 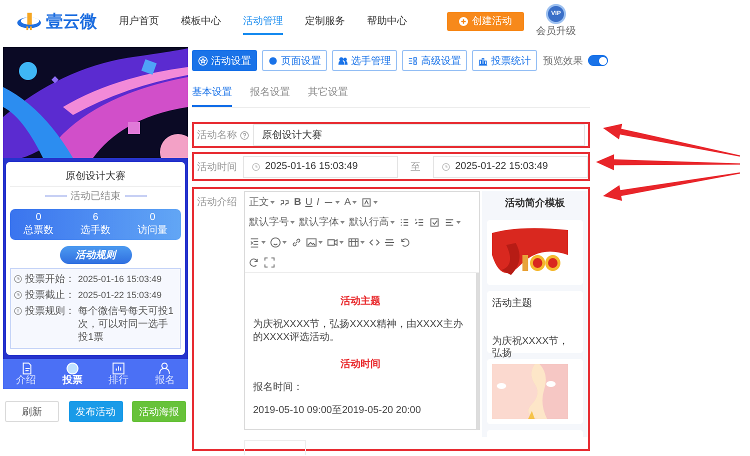 What do you see at coordinates (18, 311) in the screenshot?
I see `info-icon` at bounding box center [18, 311].